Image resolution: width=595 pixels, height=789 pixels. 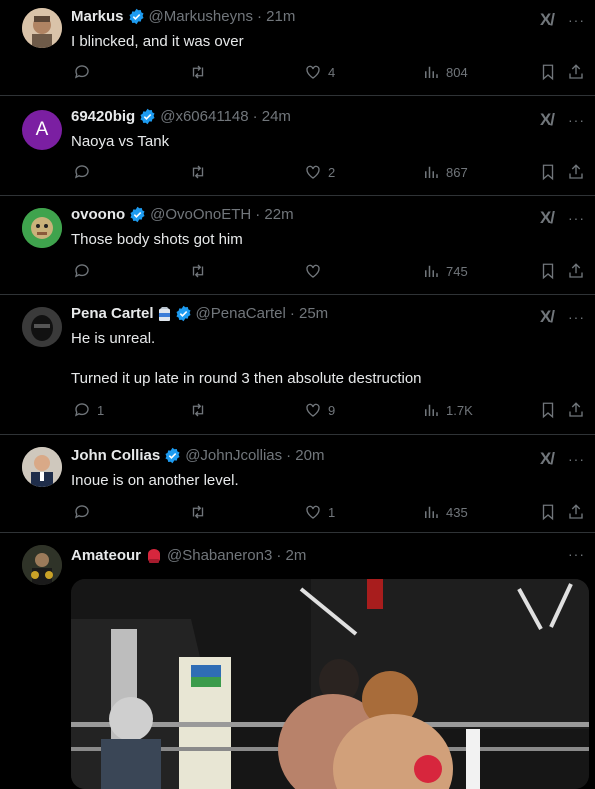 I want to click on tweet-header: Pena Cartel @PenaCartel · 25m, so click(x=199, y=313).